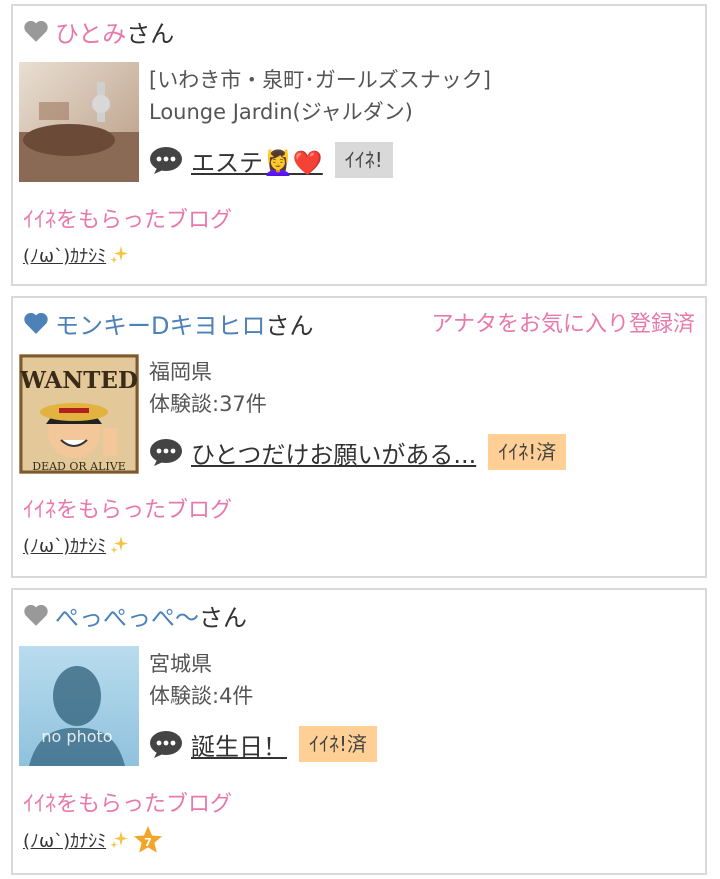 The image size is (720, 879). Describe the element at coordinates (90, 31) in the screenshot. I see `user-name-link: ひとみ` at that location.